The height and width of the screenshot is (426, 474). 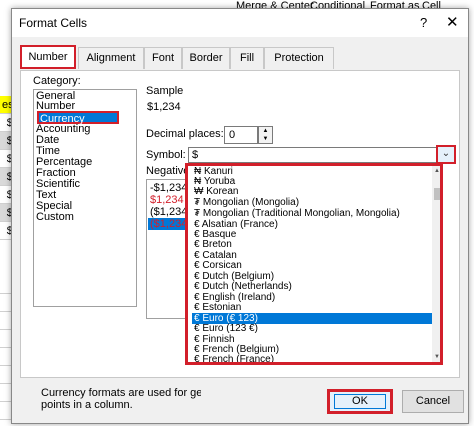 I want to click on symbol-option: € Corsican, so click(x=313, y=265).